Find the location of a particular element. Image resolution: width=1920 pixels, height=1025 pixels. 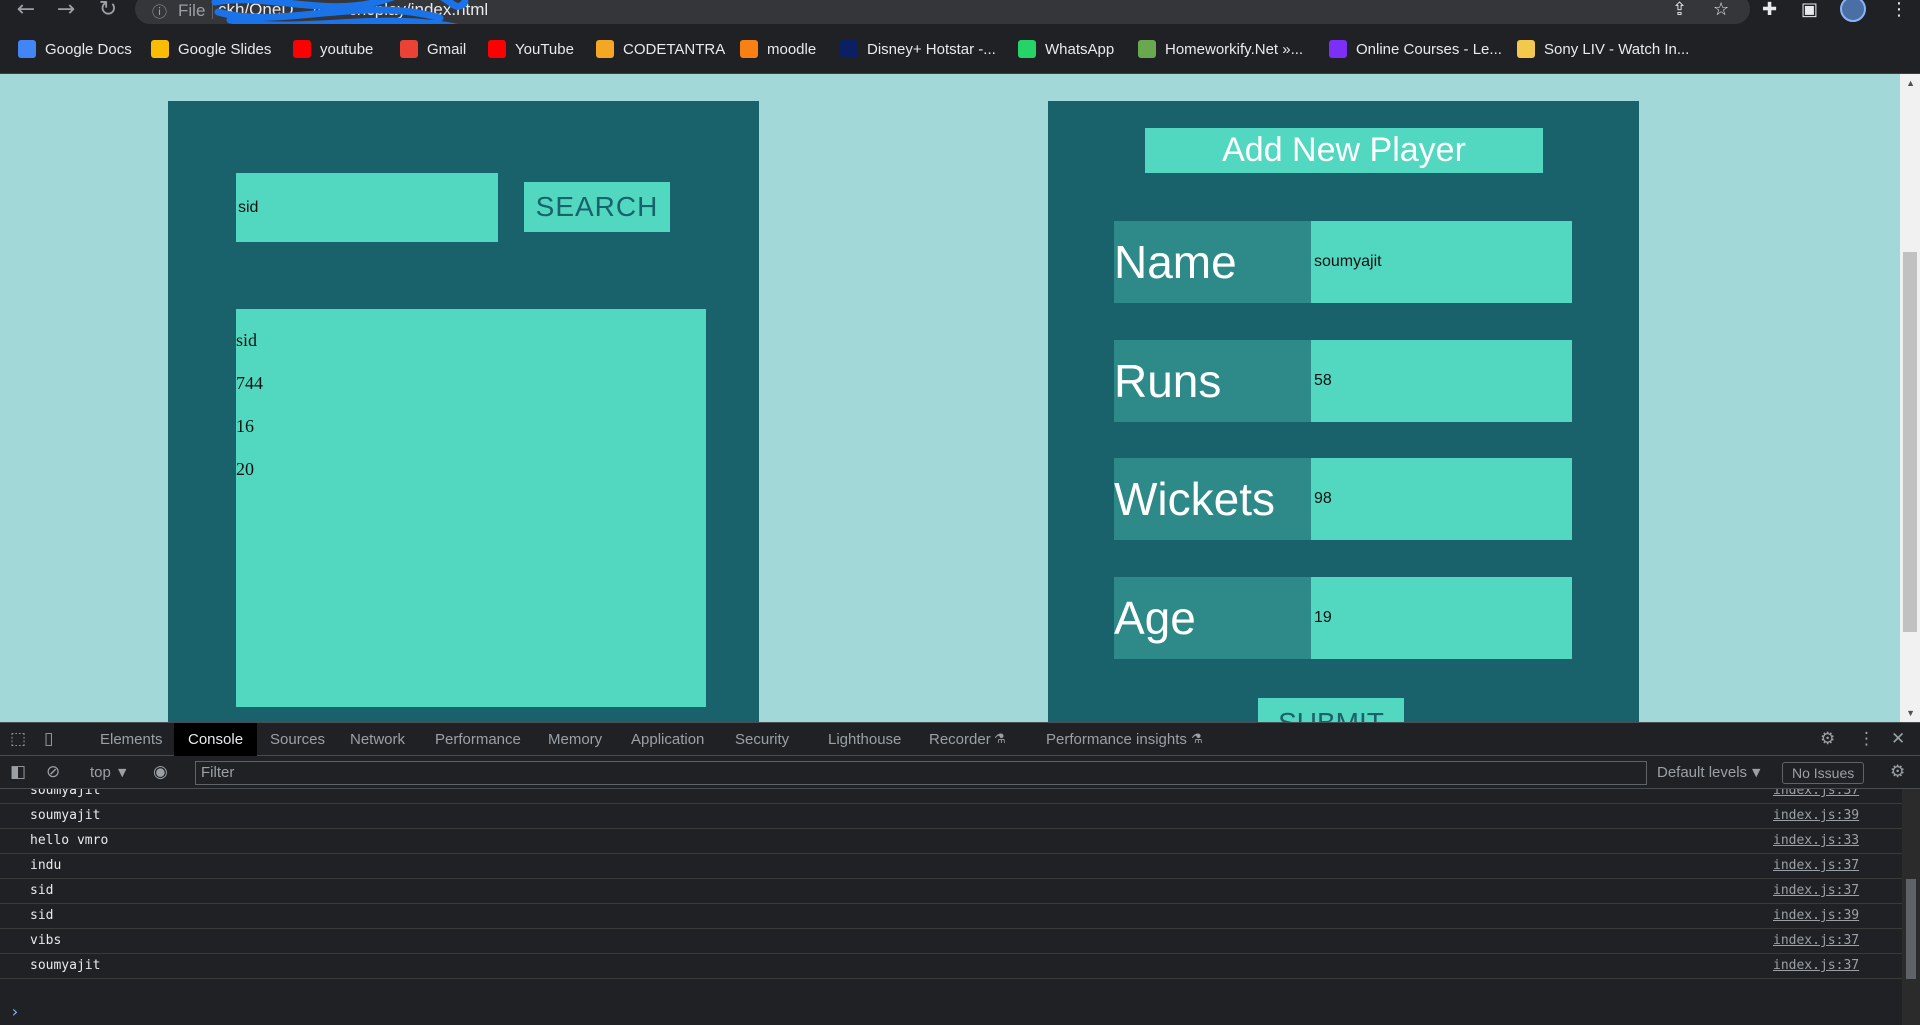

tab-network: Network is located at coordinates (377, 739).